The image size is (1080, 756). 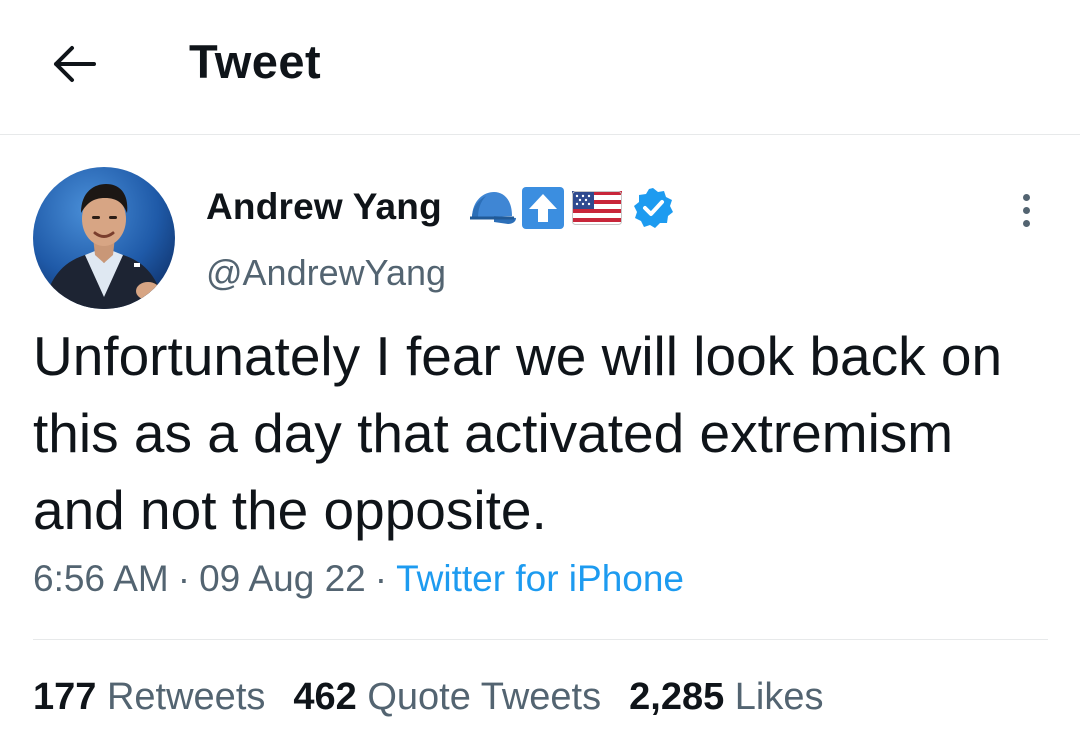 I want to click on retweets-stat: 177 Retweets, so click(x=149, y=697).